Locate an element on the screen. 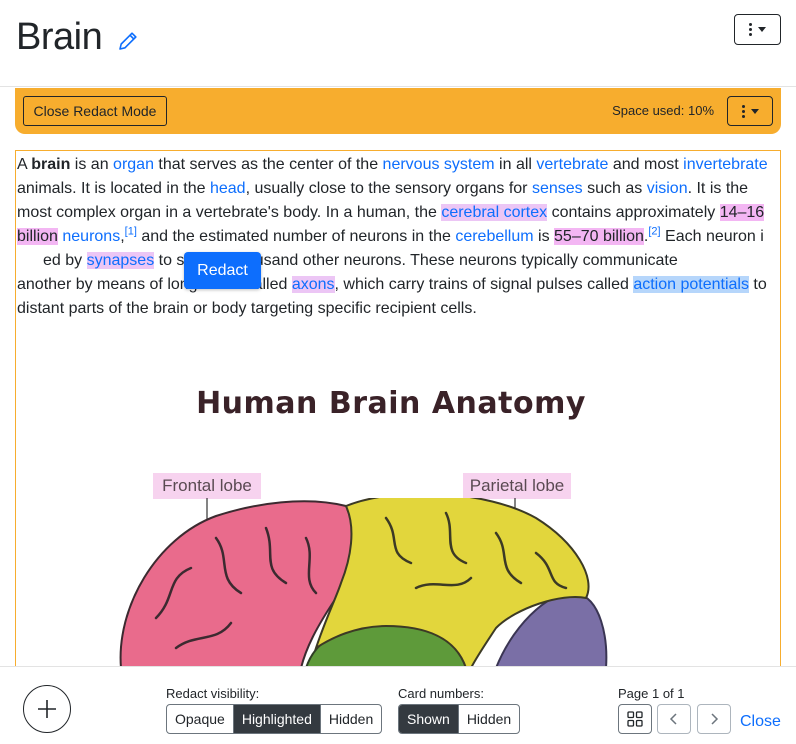 This screenshot has width=796, height=744. link-nervous-system: nervous system is located at coordinates (439, 164).